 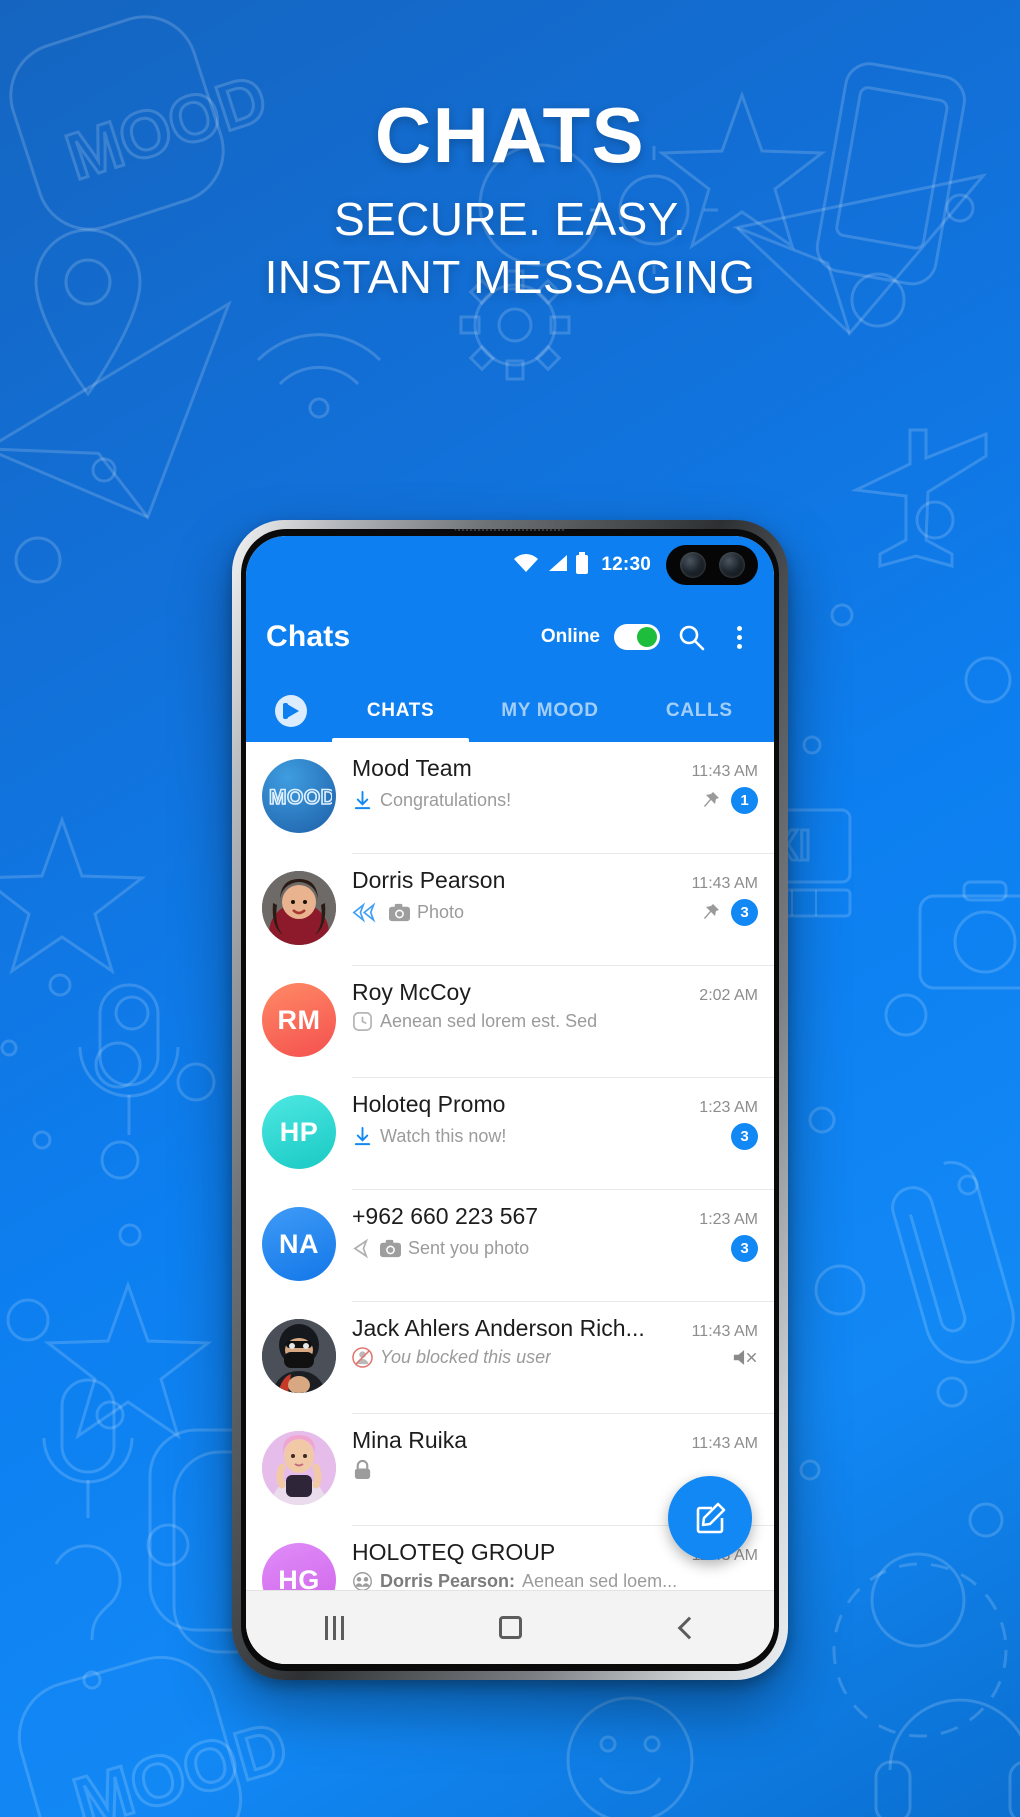 I want to click on chat-time: 2:02 AM, so click(x=728, y=995).